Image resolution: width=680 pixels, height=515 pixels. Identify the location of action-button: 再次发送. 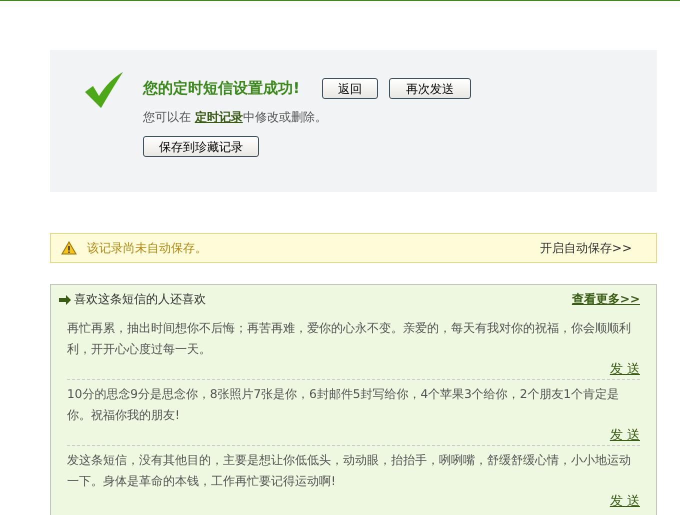
(429, 88).